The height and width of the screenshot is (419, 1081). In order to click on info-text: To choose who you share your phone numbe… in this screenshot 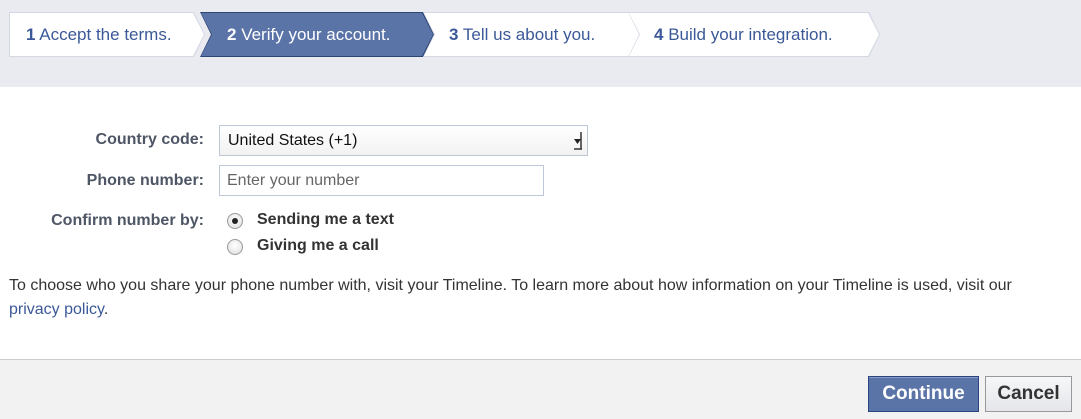, I will do `click(510, 285)`.